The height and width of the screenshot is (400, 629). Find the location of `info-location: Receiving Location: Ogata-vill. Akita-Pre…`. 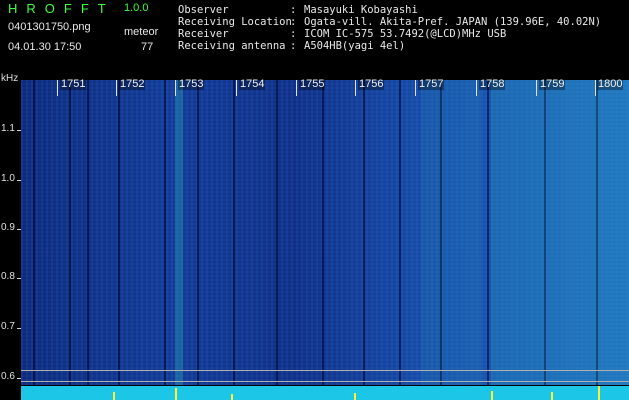

info-location: Receiving Location: Ogata-vill. Akita-Pre… is located at coordinates (390, 22).